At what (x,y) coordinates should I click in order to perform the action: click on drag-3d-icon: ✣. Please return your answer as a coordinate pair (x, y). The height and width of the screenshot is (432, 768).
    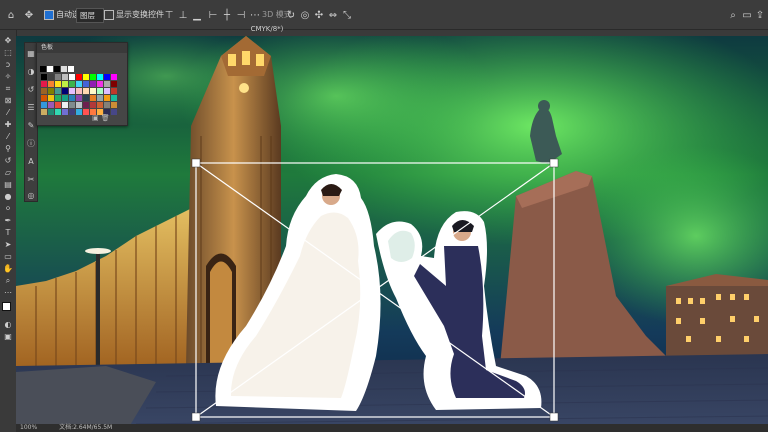
    Looking at the image, I should click on (319, 15).